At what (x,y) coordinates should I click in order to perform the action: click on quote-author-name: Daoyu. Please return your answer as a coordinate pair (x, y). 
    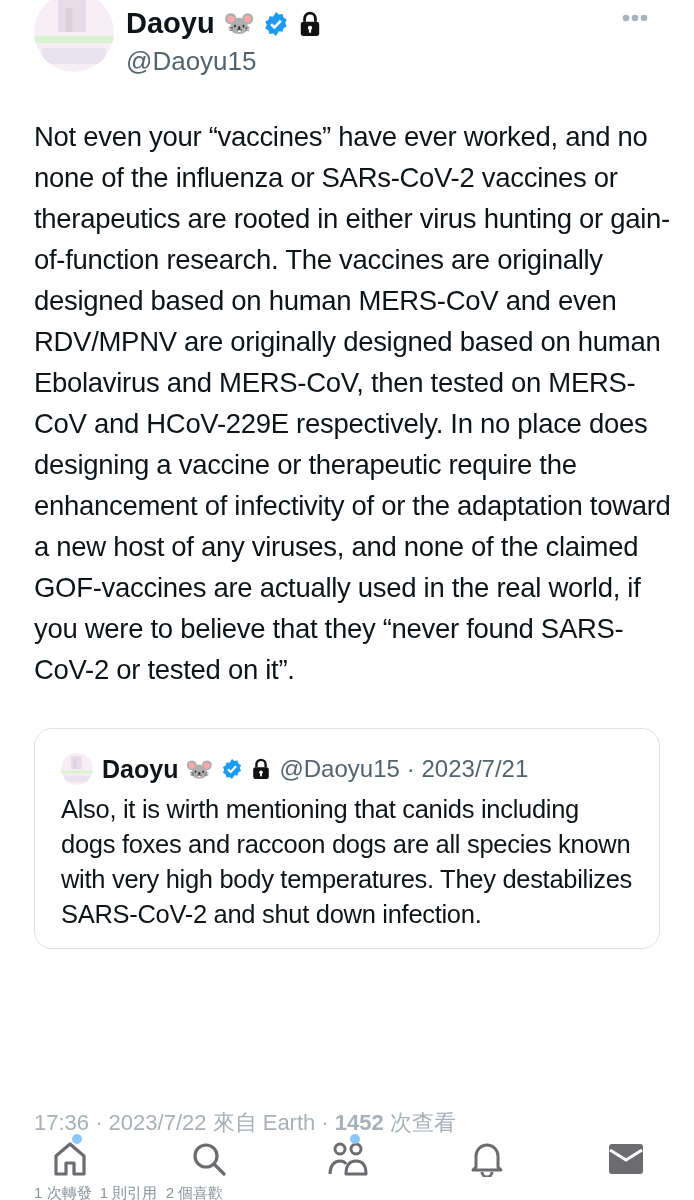
    Looking at the image, I should click on (140, 769).